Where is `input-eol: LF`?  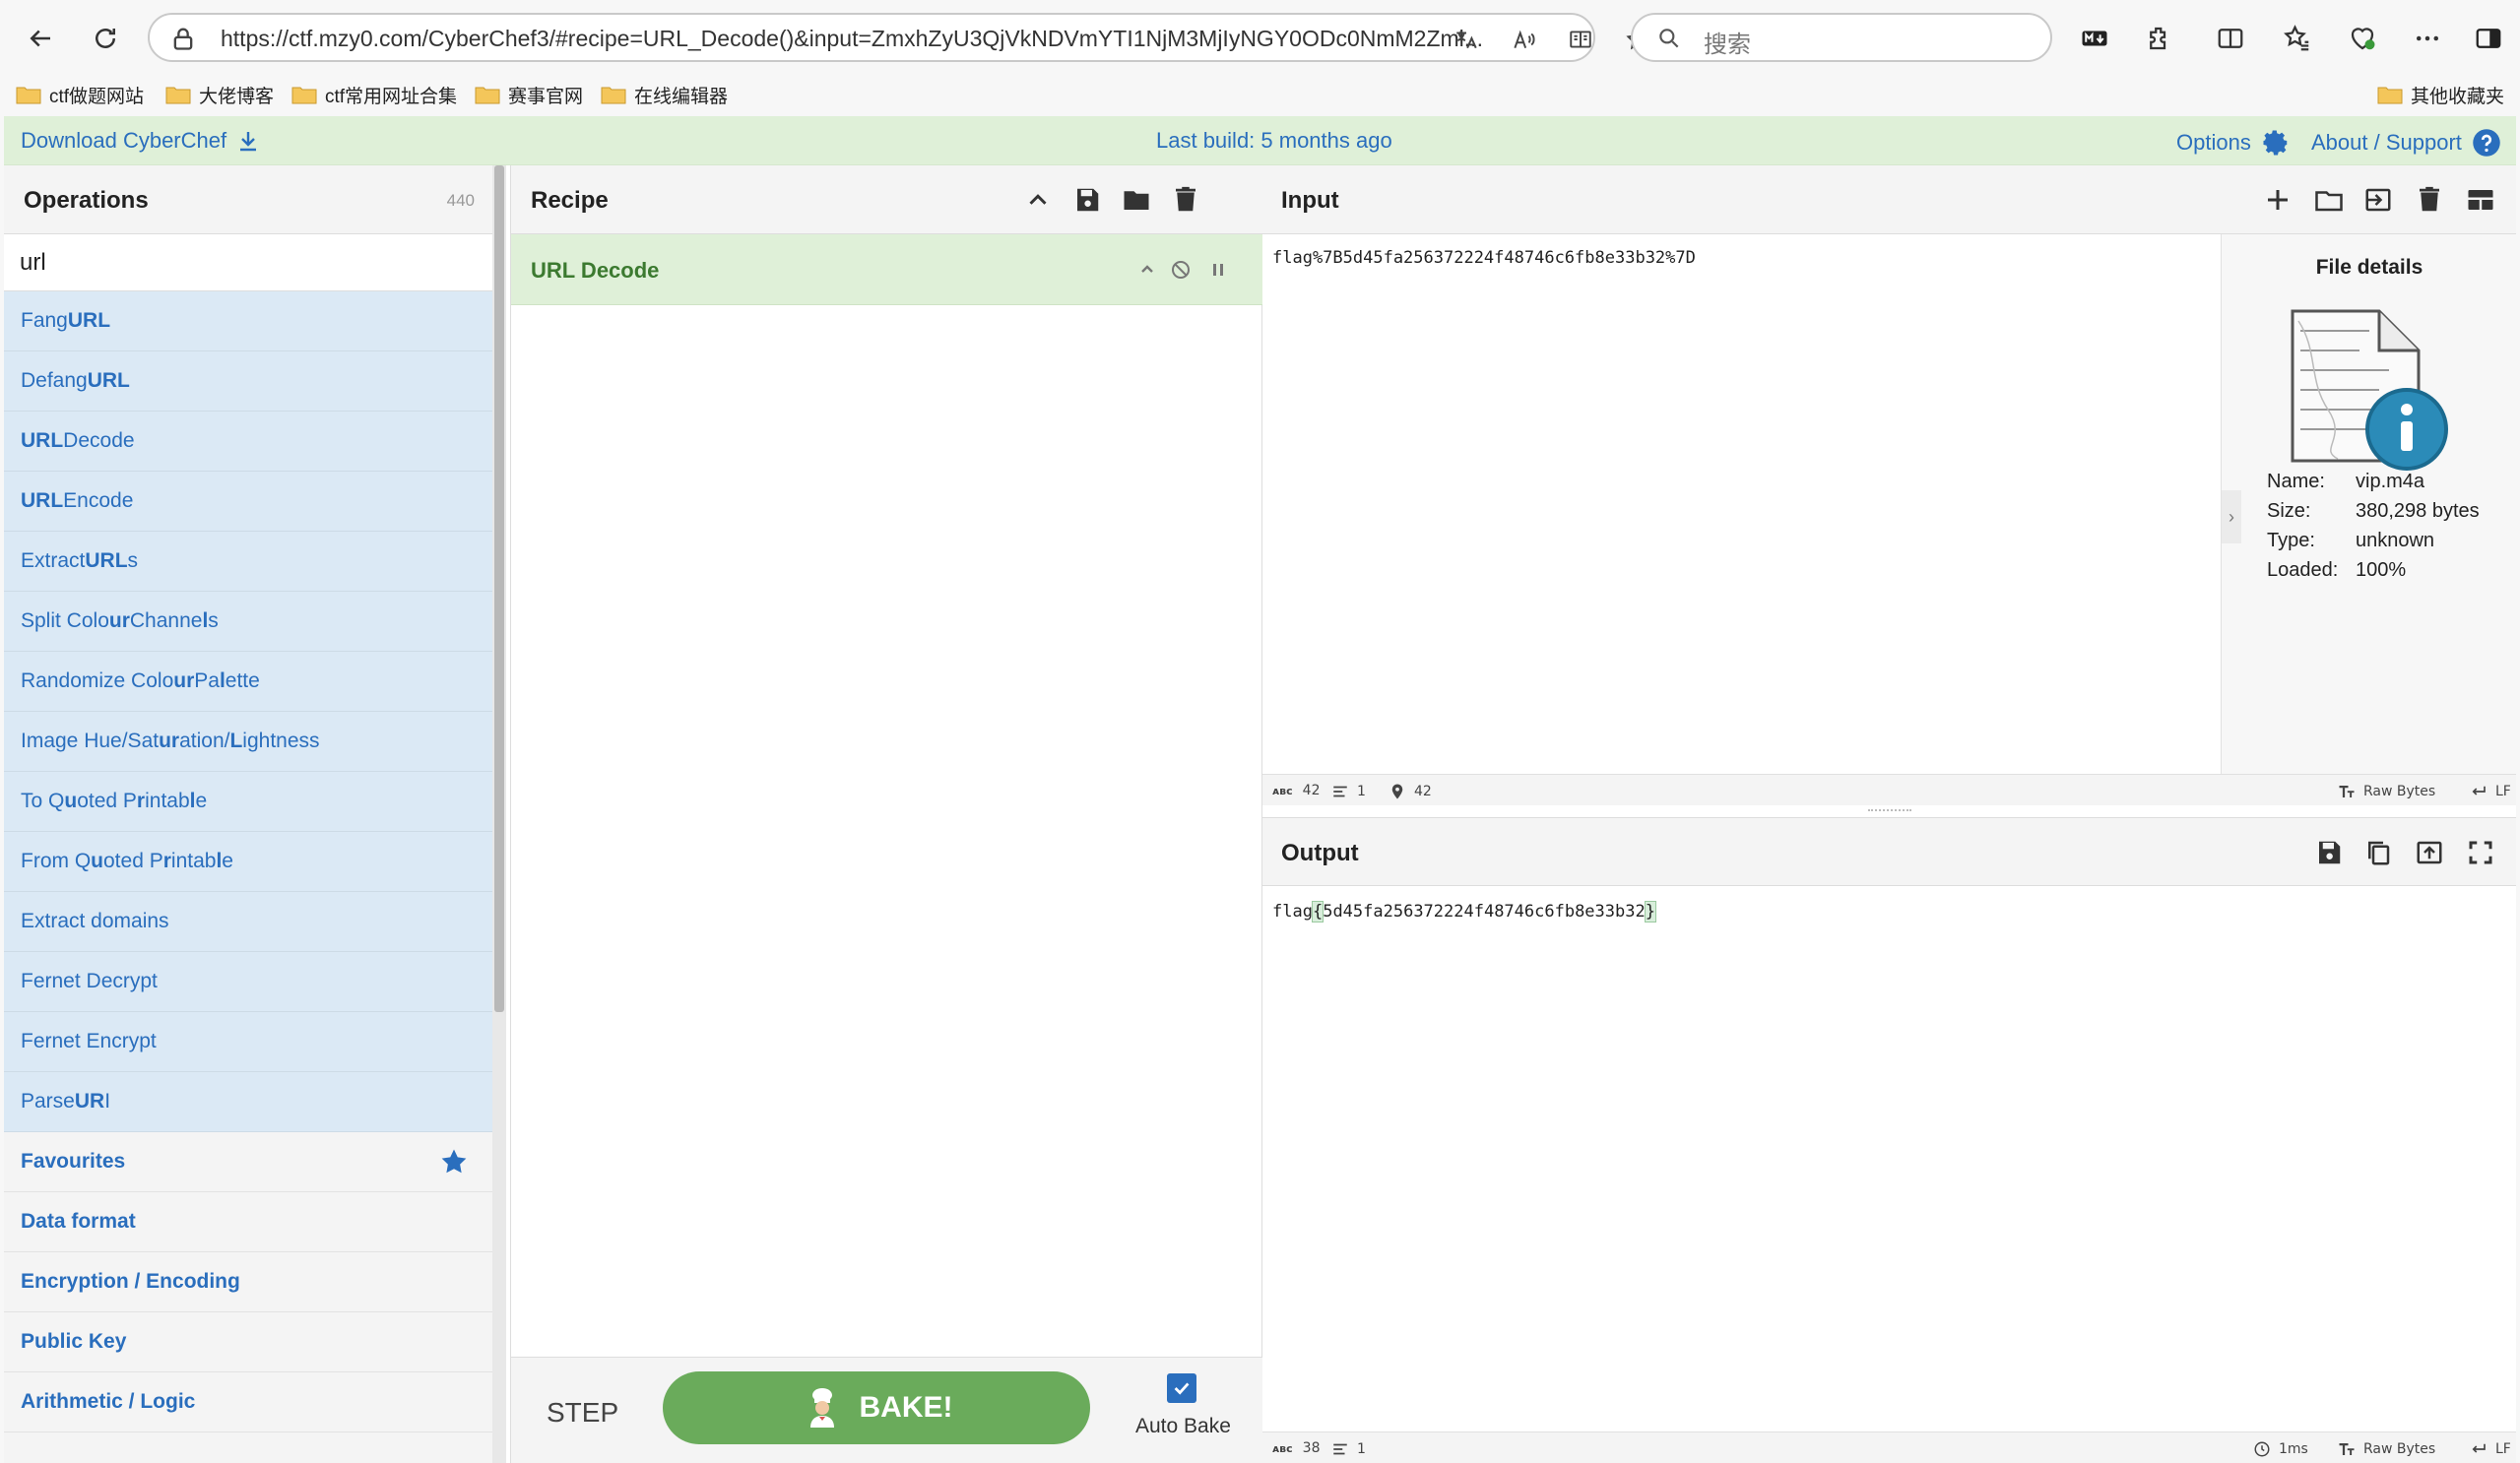
input-eol: LF is located at coordinates (2490, 791).